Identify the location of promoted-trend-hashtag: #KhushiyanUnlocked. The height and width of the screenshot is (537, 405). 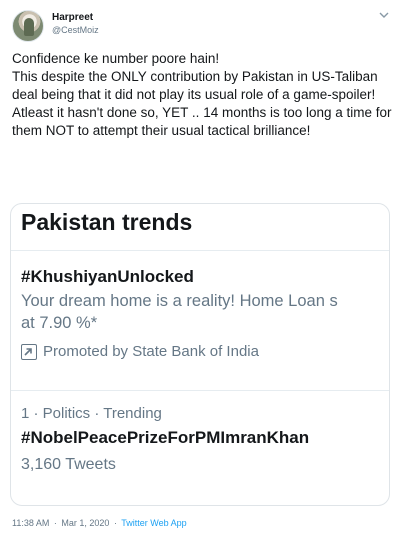
(107, 276).